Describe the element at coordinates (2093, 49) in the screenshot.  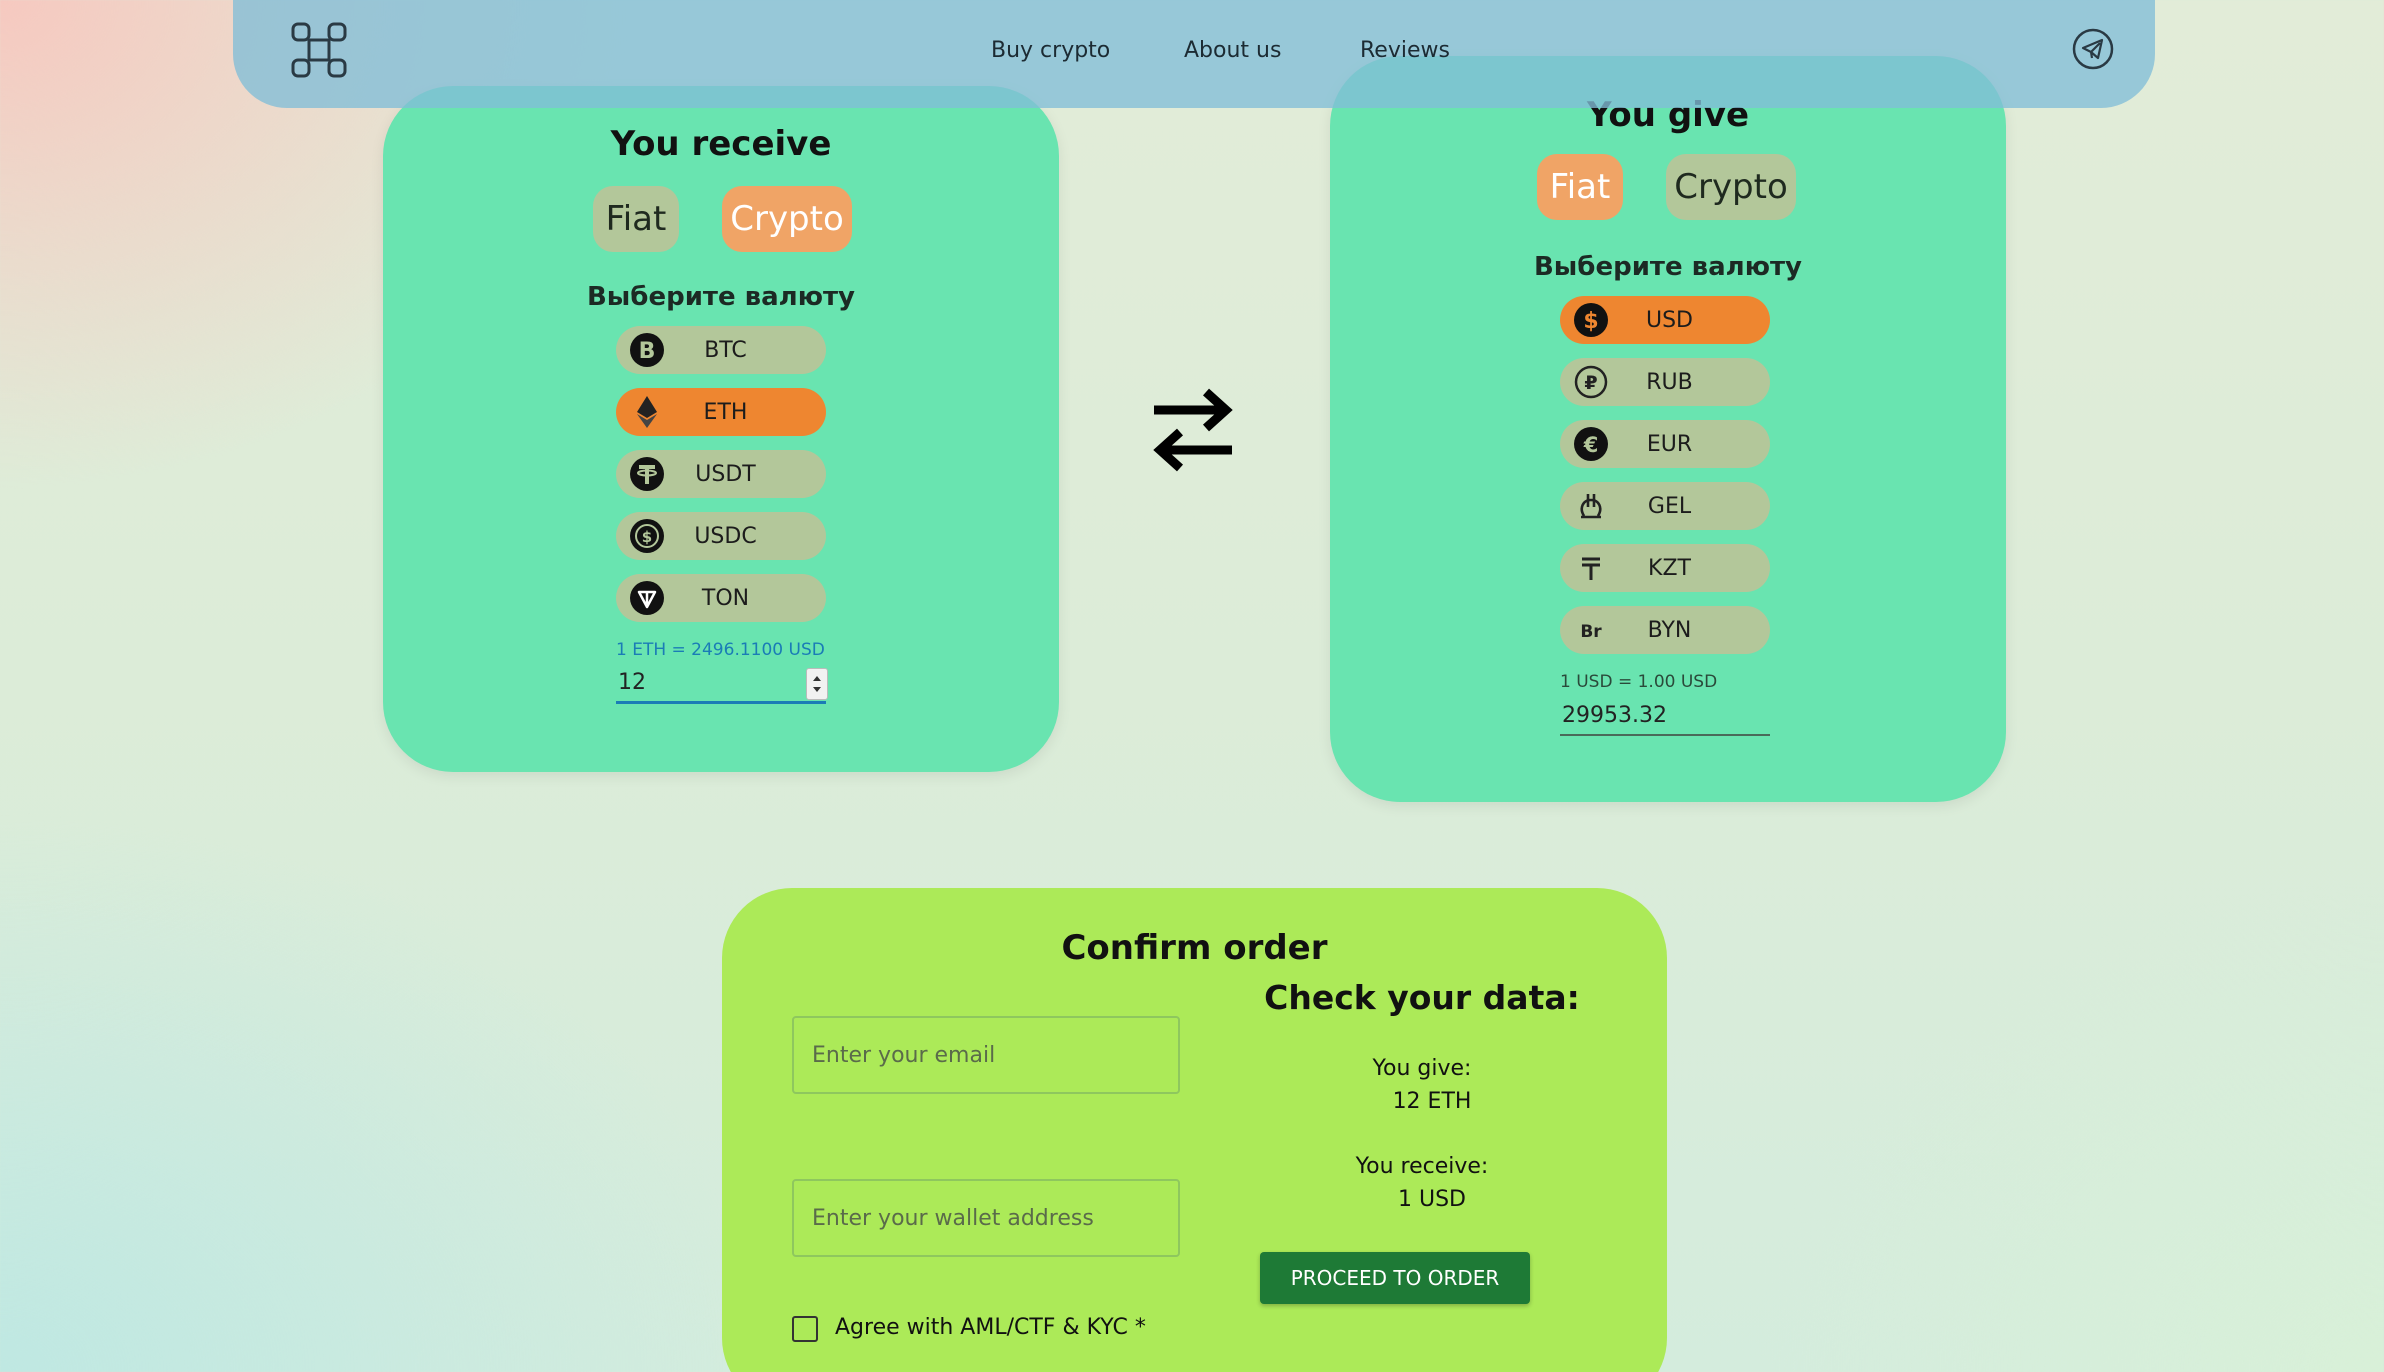
I see `telegram-icon` at that location.